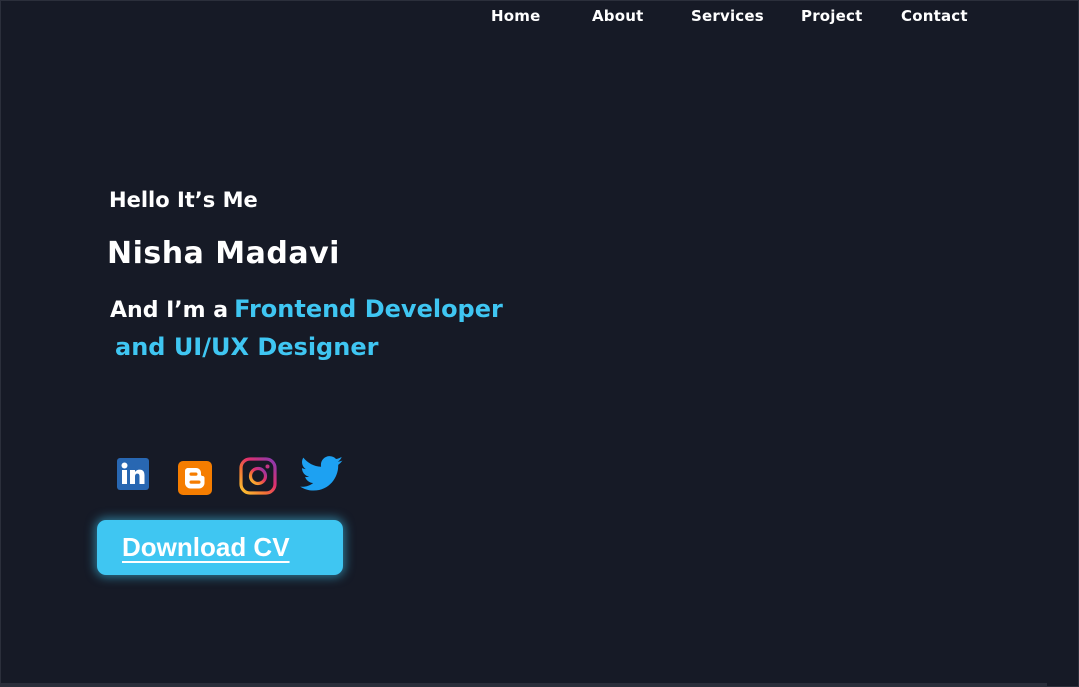  I want to click on nav-about-link: About, so click(618, 16).